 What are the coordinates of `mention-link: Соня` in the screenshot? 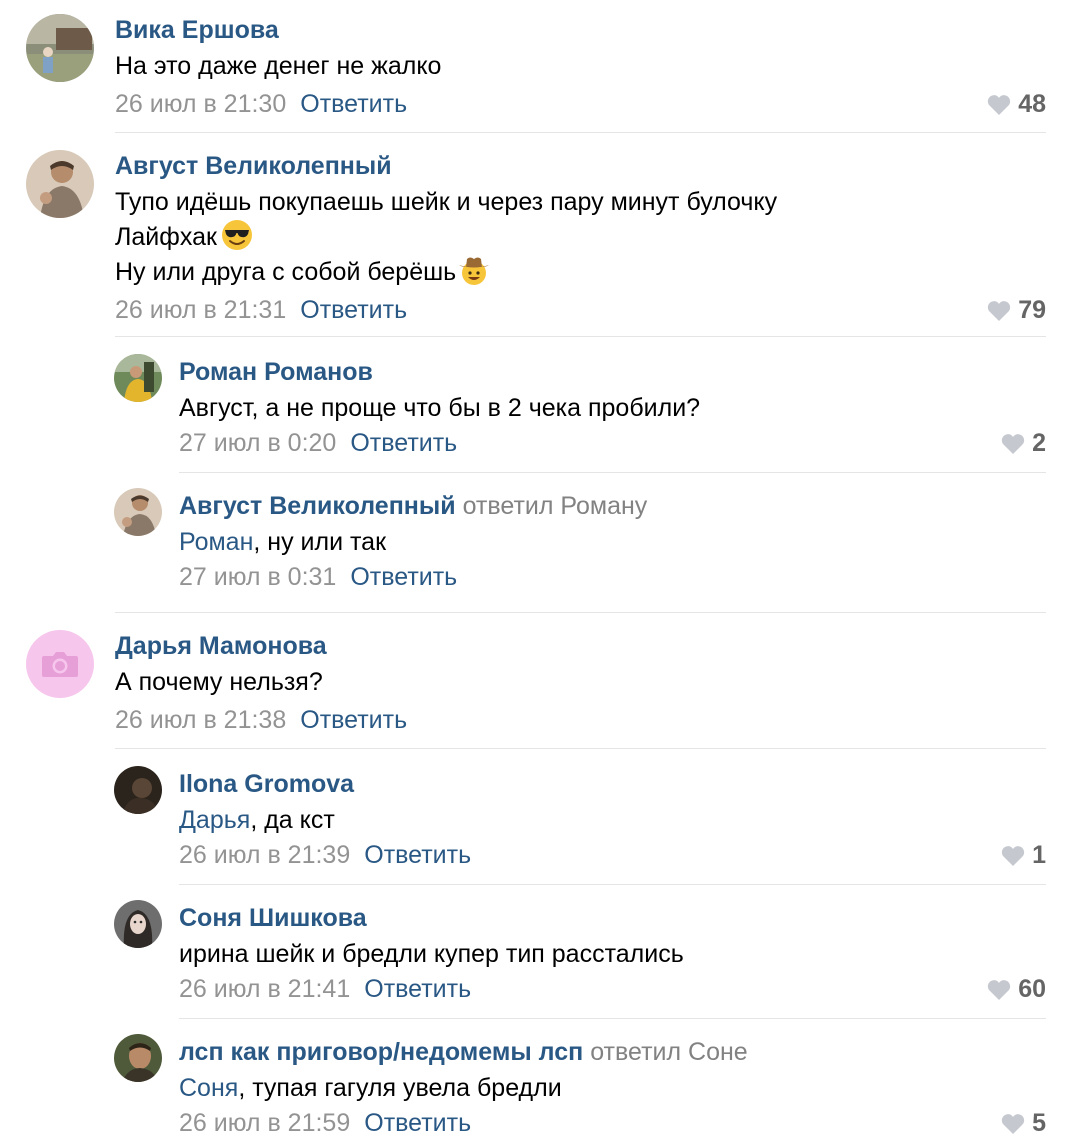 It's located at (208, 1088).